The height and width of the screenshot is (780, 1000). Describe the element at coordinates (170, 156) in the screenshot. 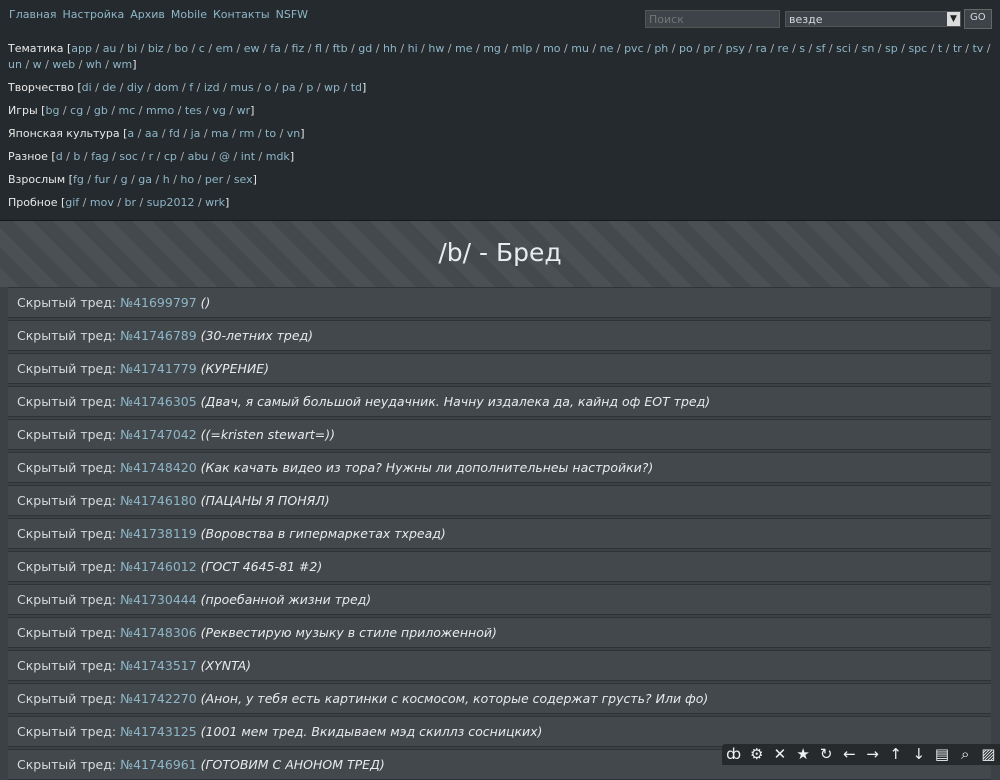

I see `board-link: cp` at that location.